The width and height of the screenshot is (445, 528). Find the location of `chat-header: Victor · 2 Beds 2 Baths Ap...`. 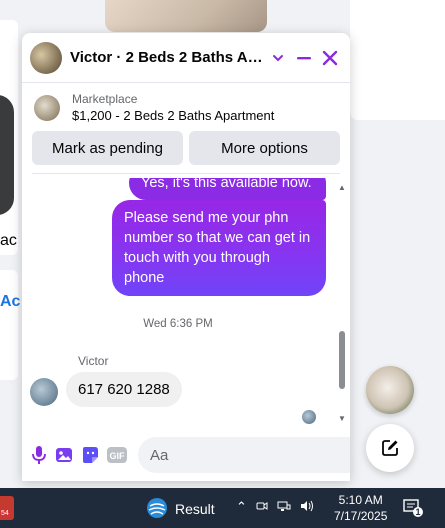

chat-header: Victor · 2 Beds 2 Baths Ap... is located at coordinates (186, 58).